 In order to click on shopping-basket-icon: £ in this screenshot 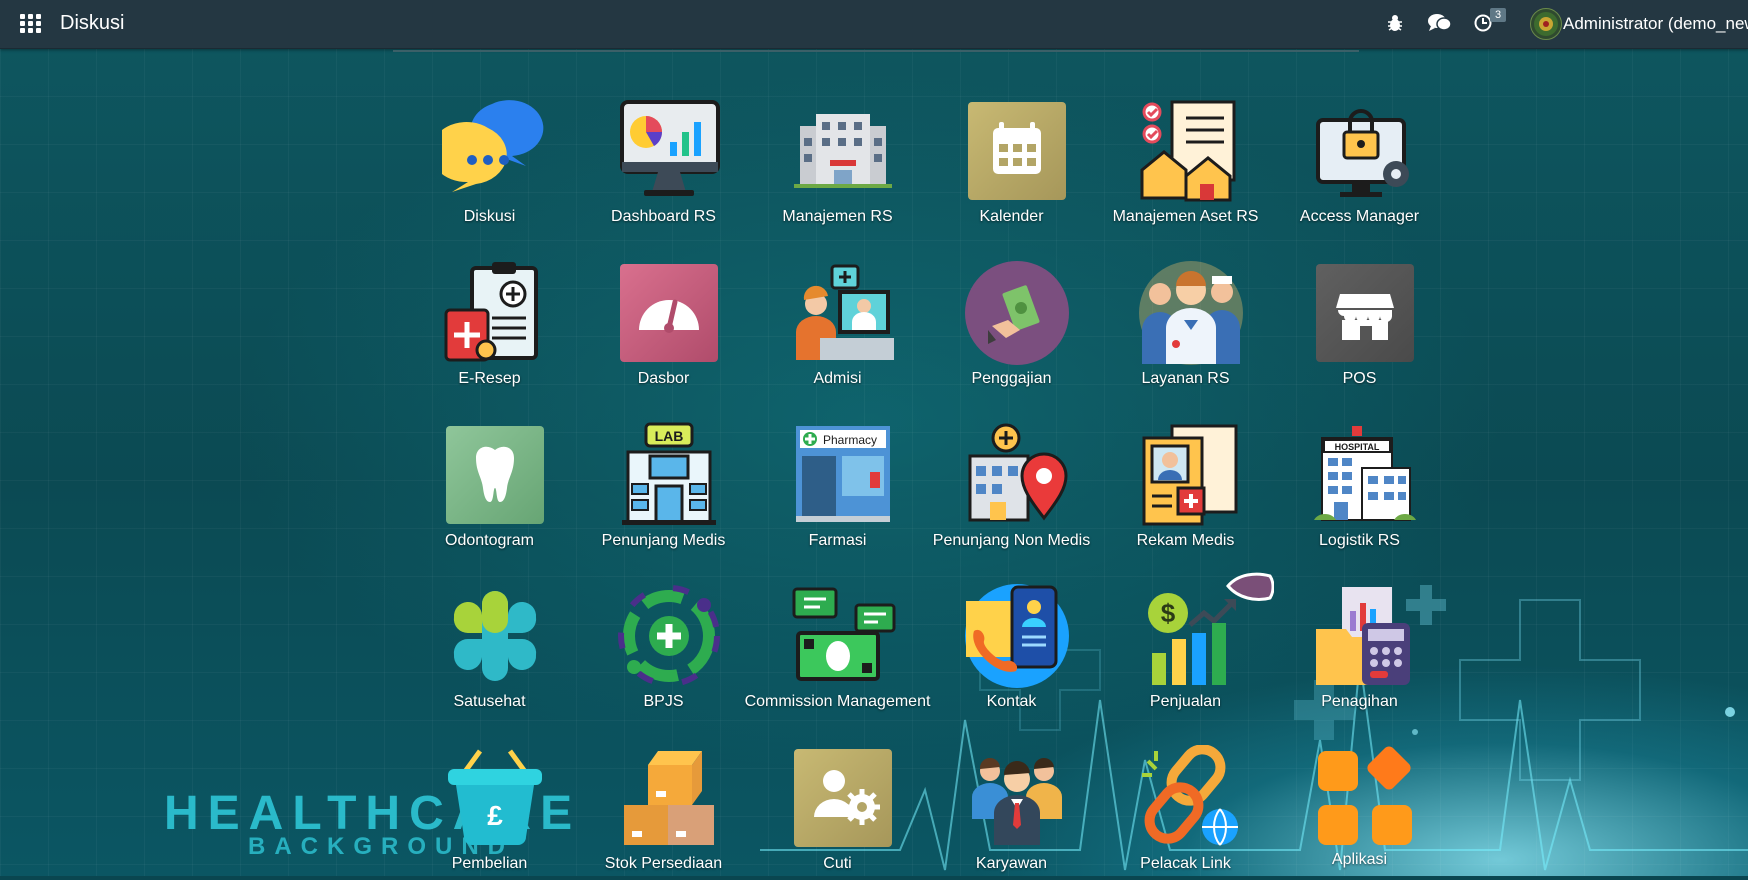, I will do `click(495, 798)`.